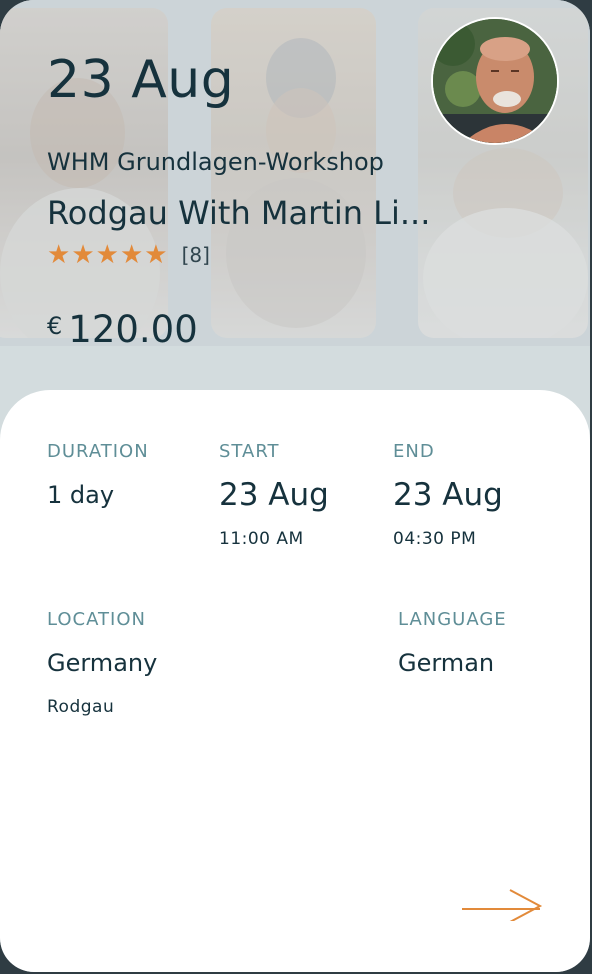  What do you see at coordinates (195, 255) in the screenshot?
I see `review-count: [8]` at bounding box center [195, 255].